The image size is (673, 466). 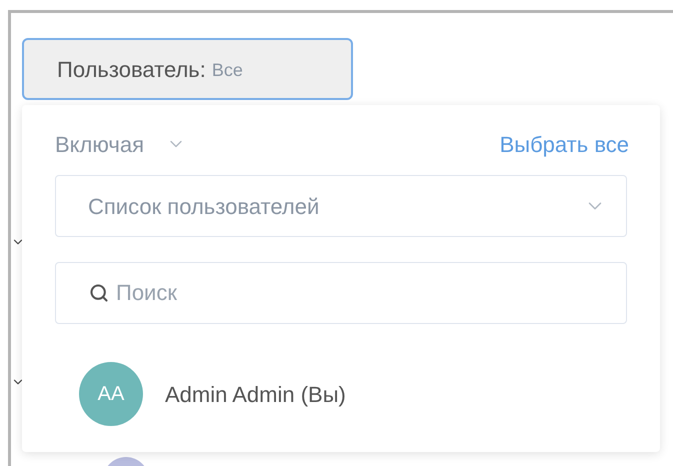 I want to click on select-all-link: Выбрать все, so click(x=564, y=144).